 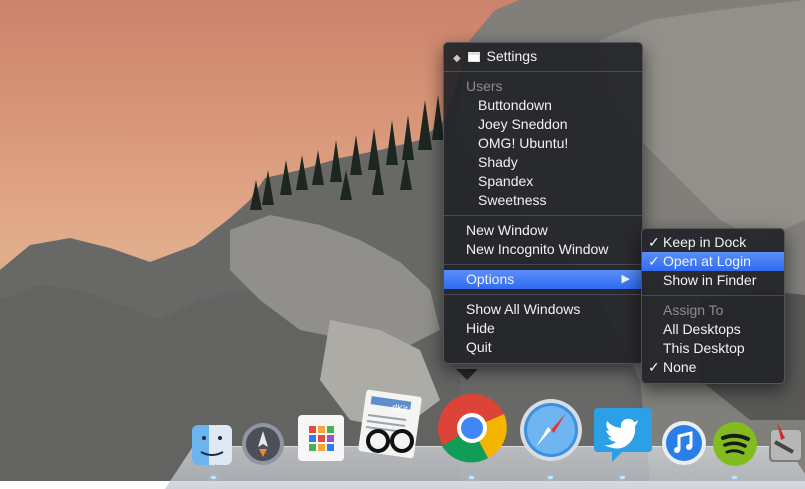 What do you see at coordinates (707, 261) in the screenshot?
I see `menu-item-label: Open at Login` at bounding box center [707, 261].